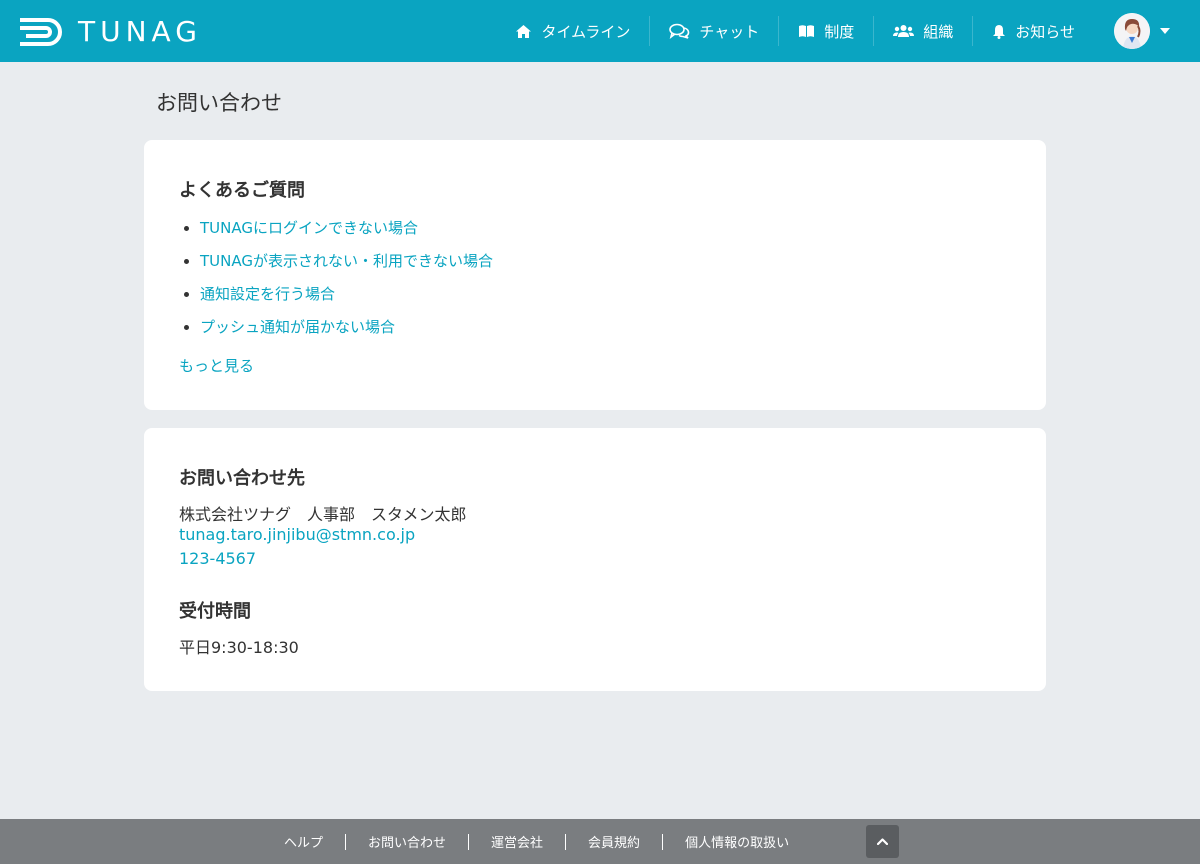  Describe the element at coordinates (297, 327) in the screenshot. I see `faq-link: プッシュ通知が届かない場合` at that location.